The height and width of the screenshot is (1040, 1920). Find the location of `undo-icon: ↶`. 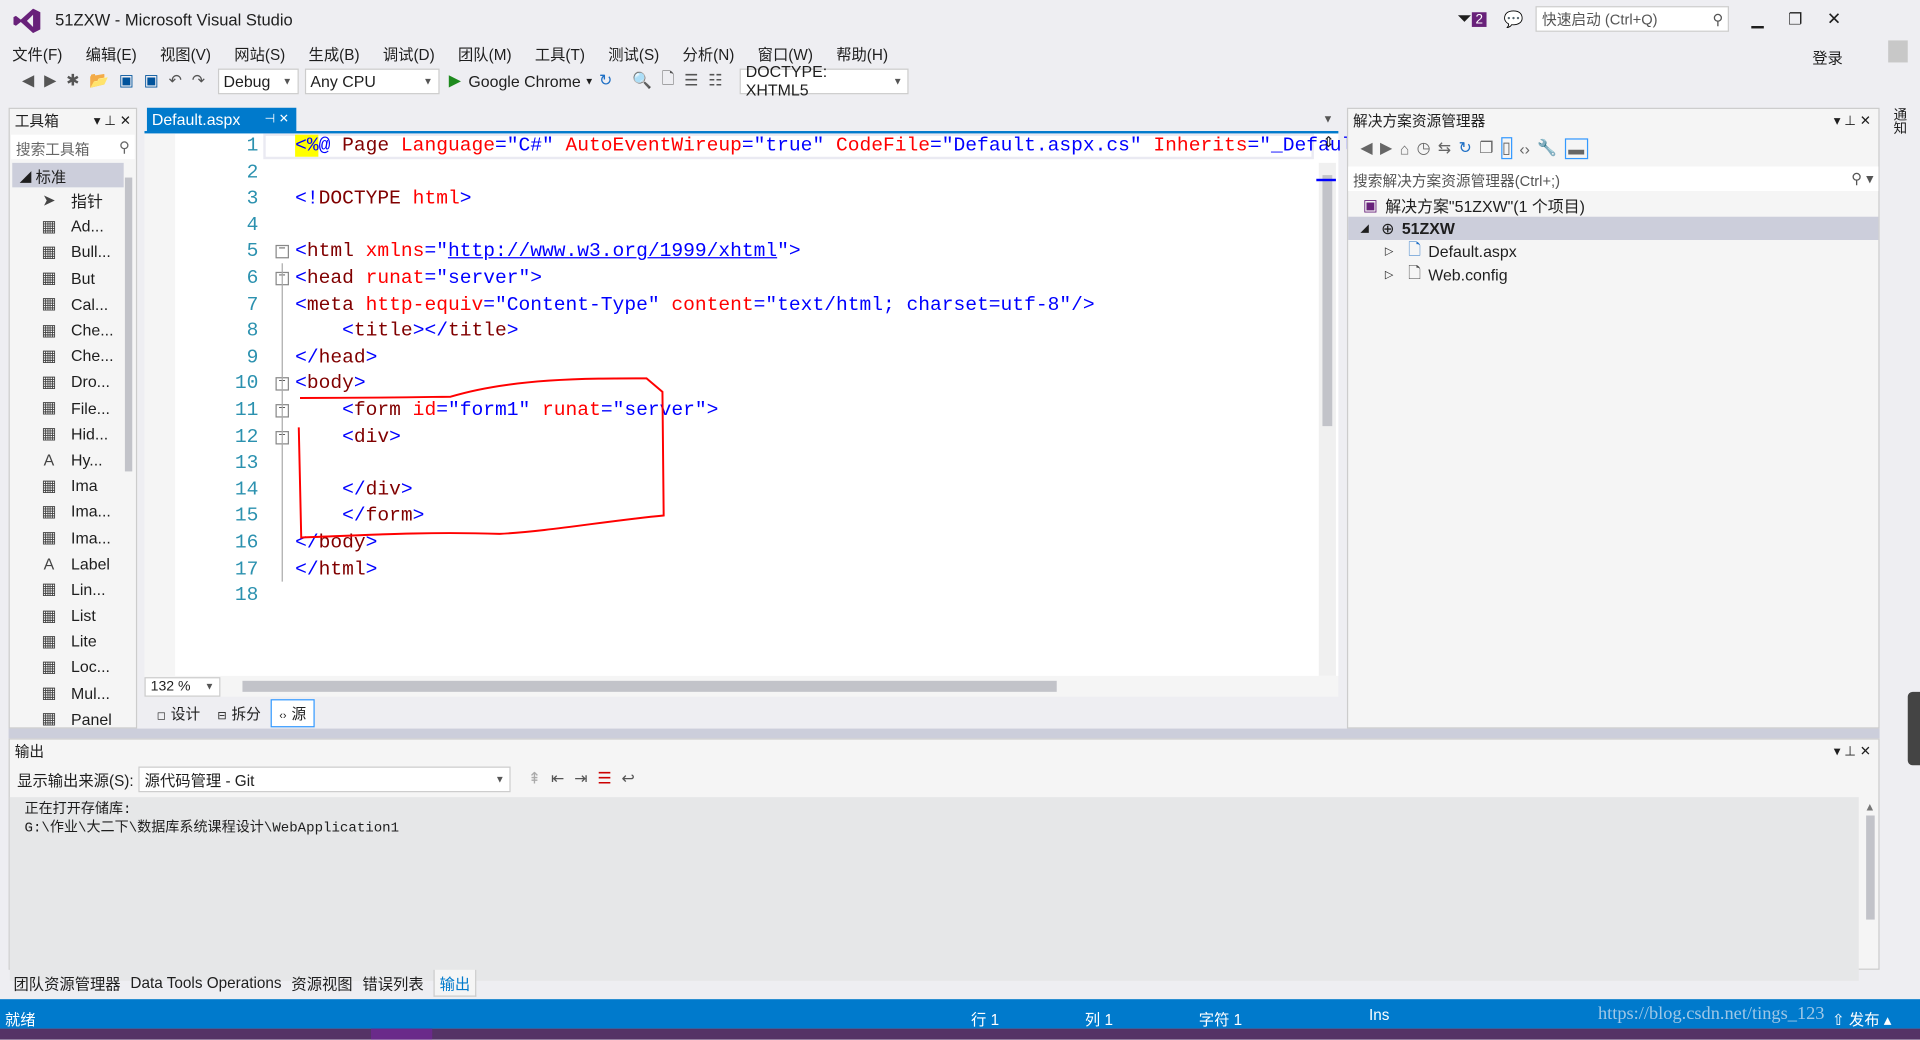

undo-icon: ↶ is located at coordinates (175, 81).